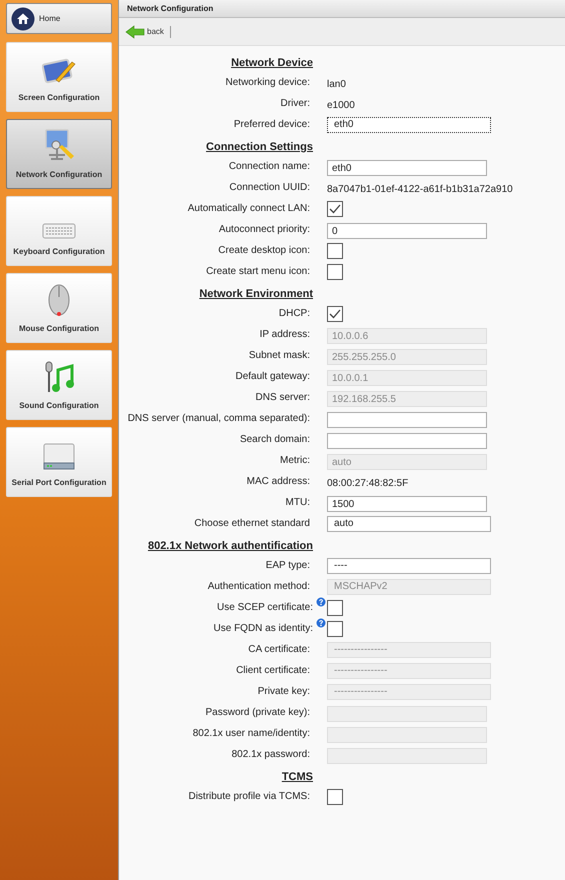  What do you see at coordinates (258, 272) in the screenshot?
I see `field-label: Create start menu icon:` at bounding box center [258, 272].